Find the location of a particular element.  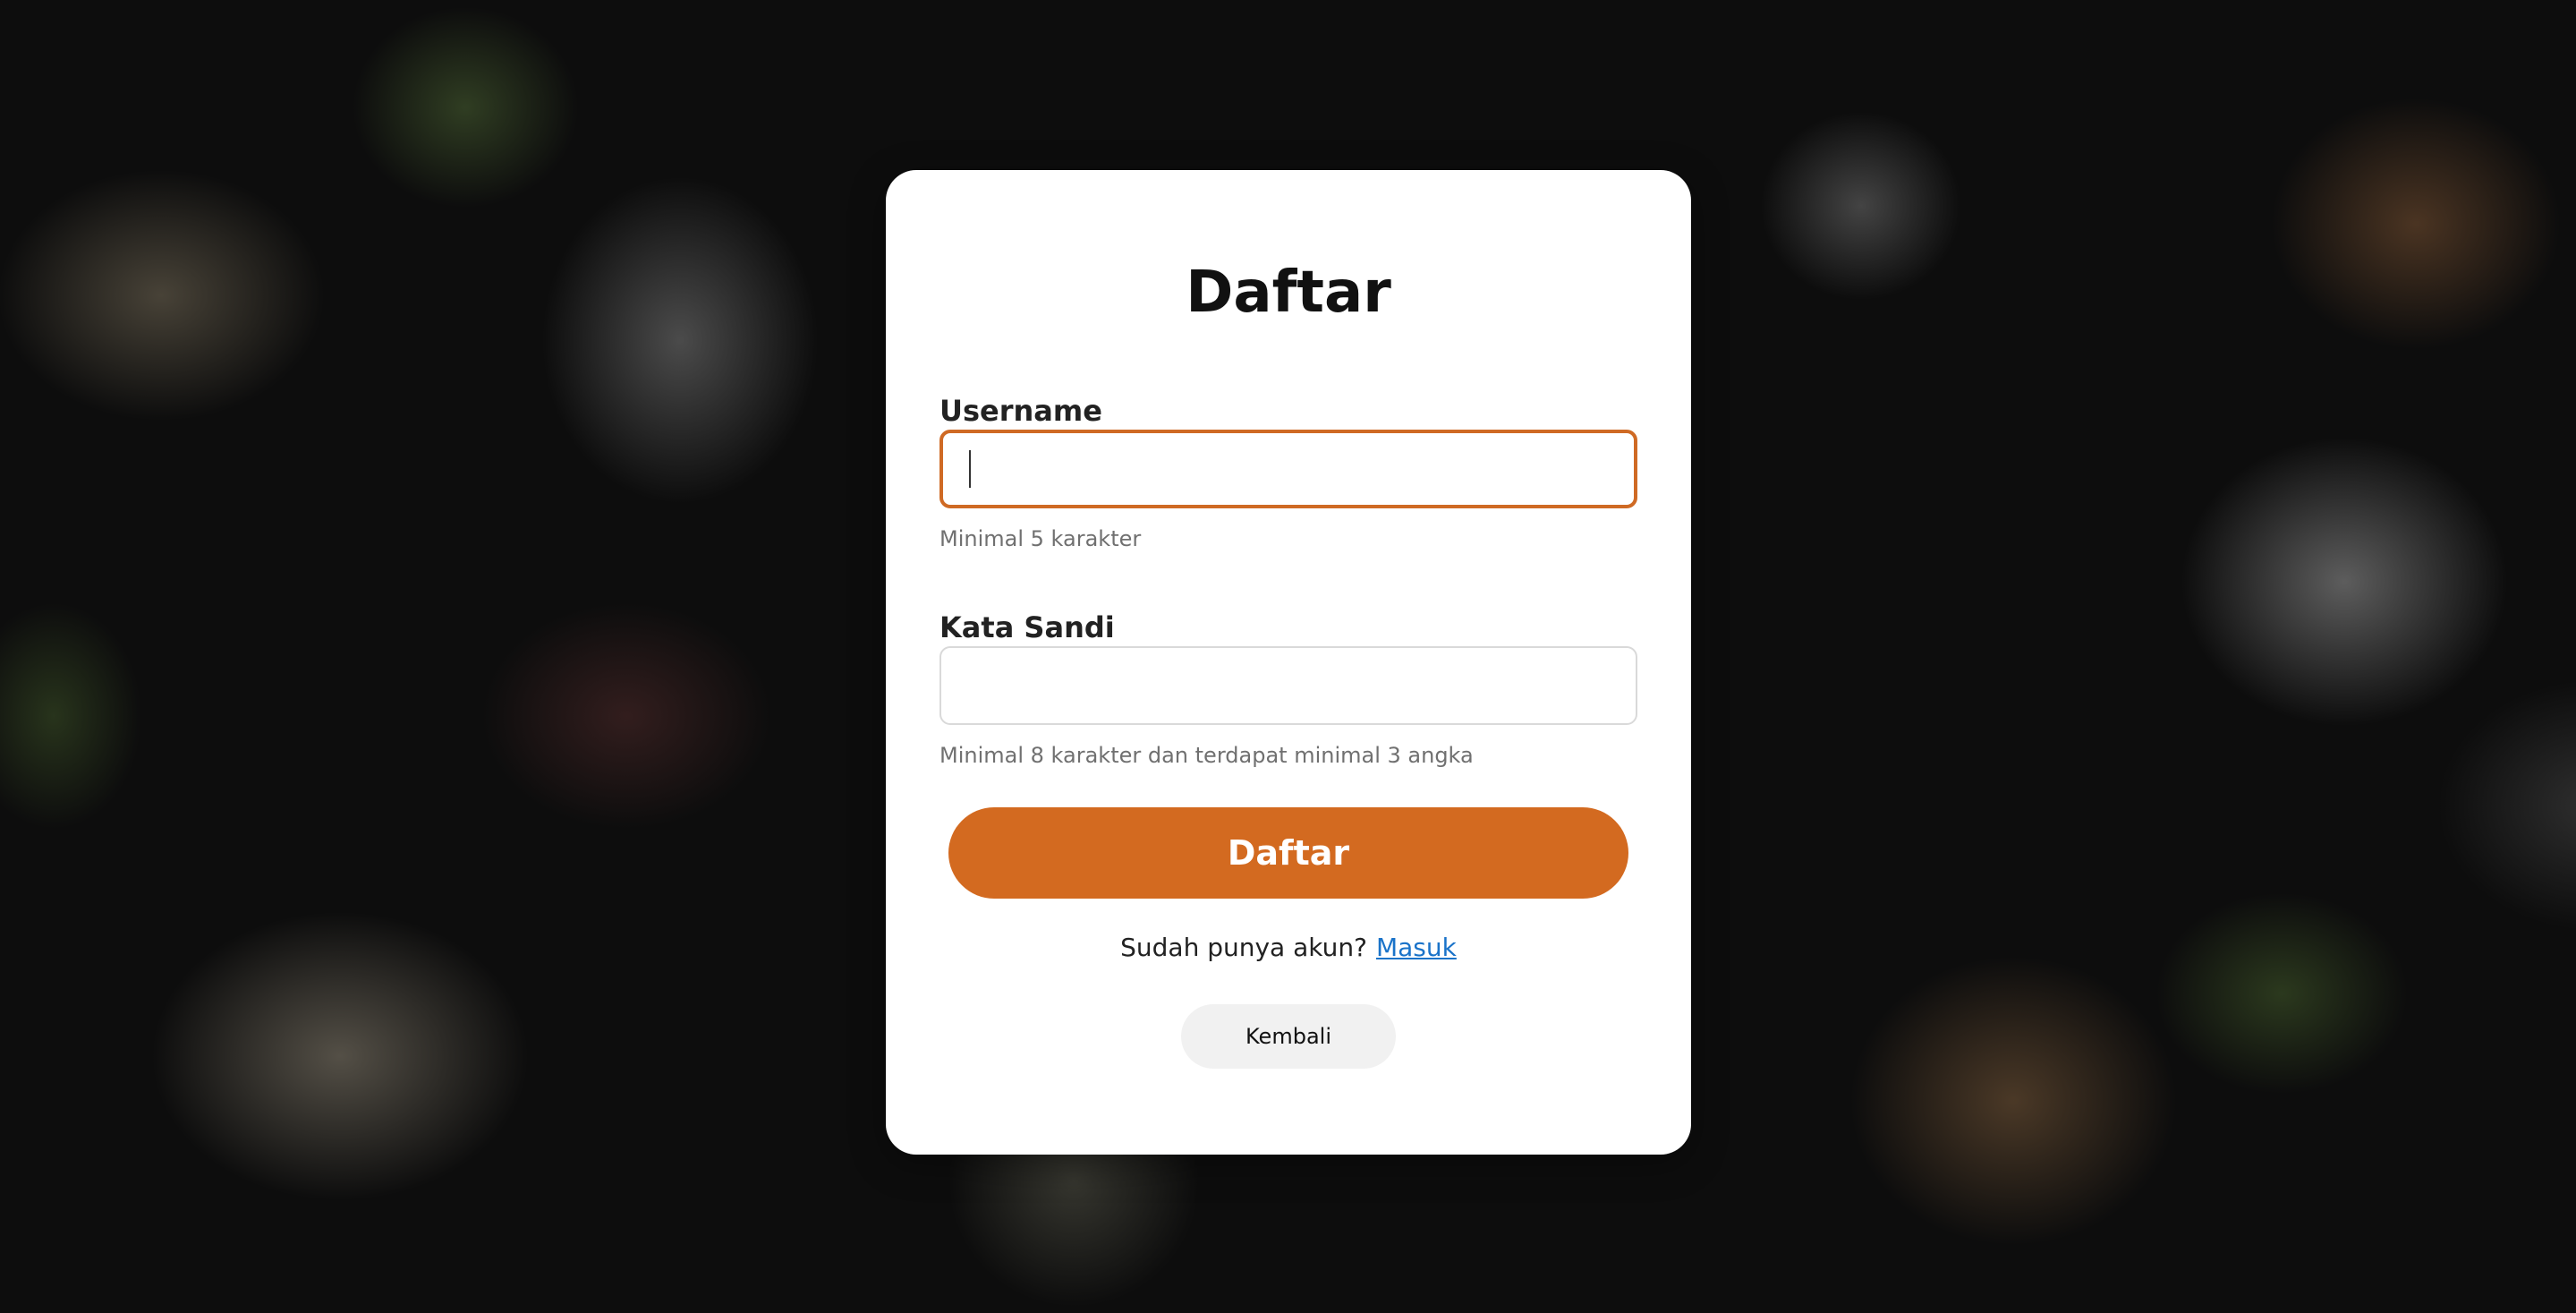

back-button: Kembali is located at coordinates (1288, 1036).